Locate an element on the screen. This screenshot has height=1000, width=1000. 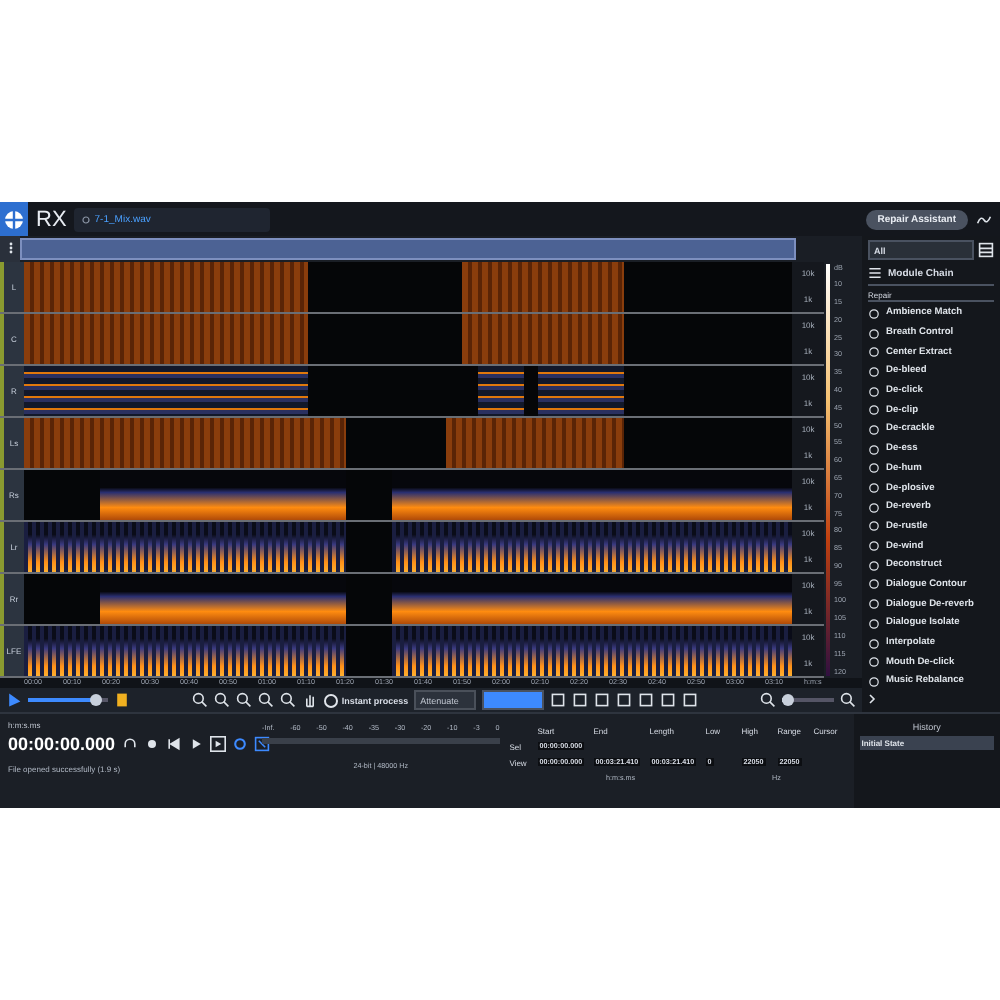
circle-icon is located at coordinates (86, 219).